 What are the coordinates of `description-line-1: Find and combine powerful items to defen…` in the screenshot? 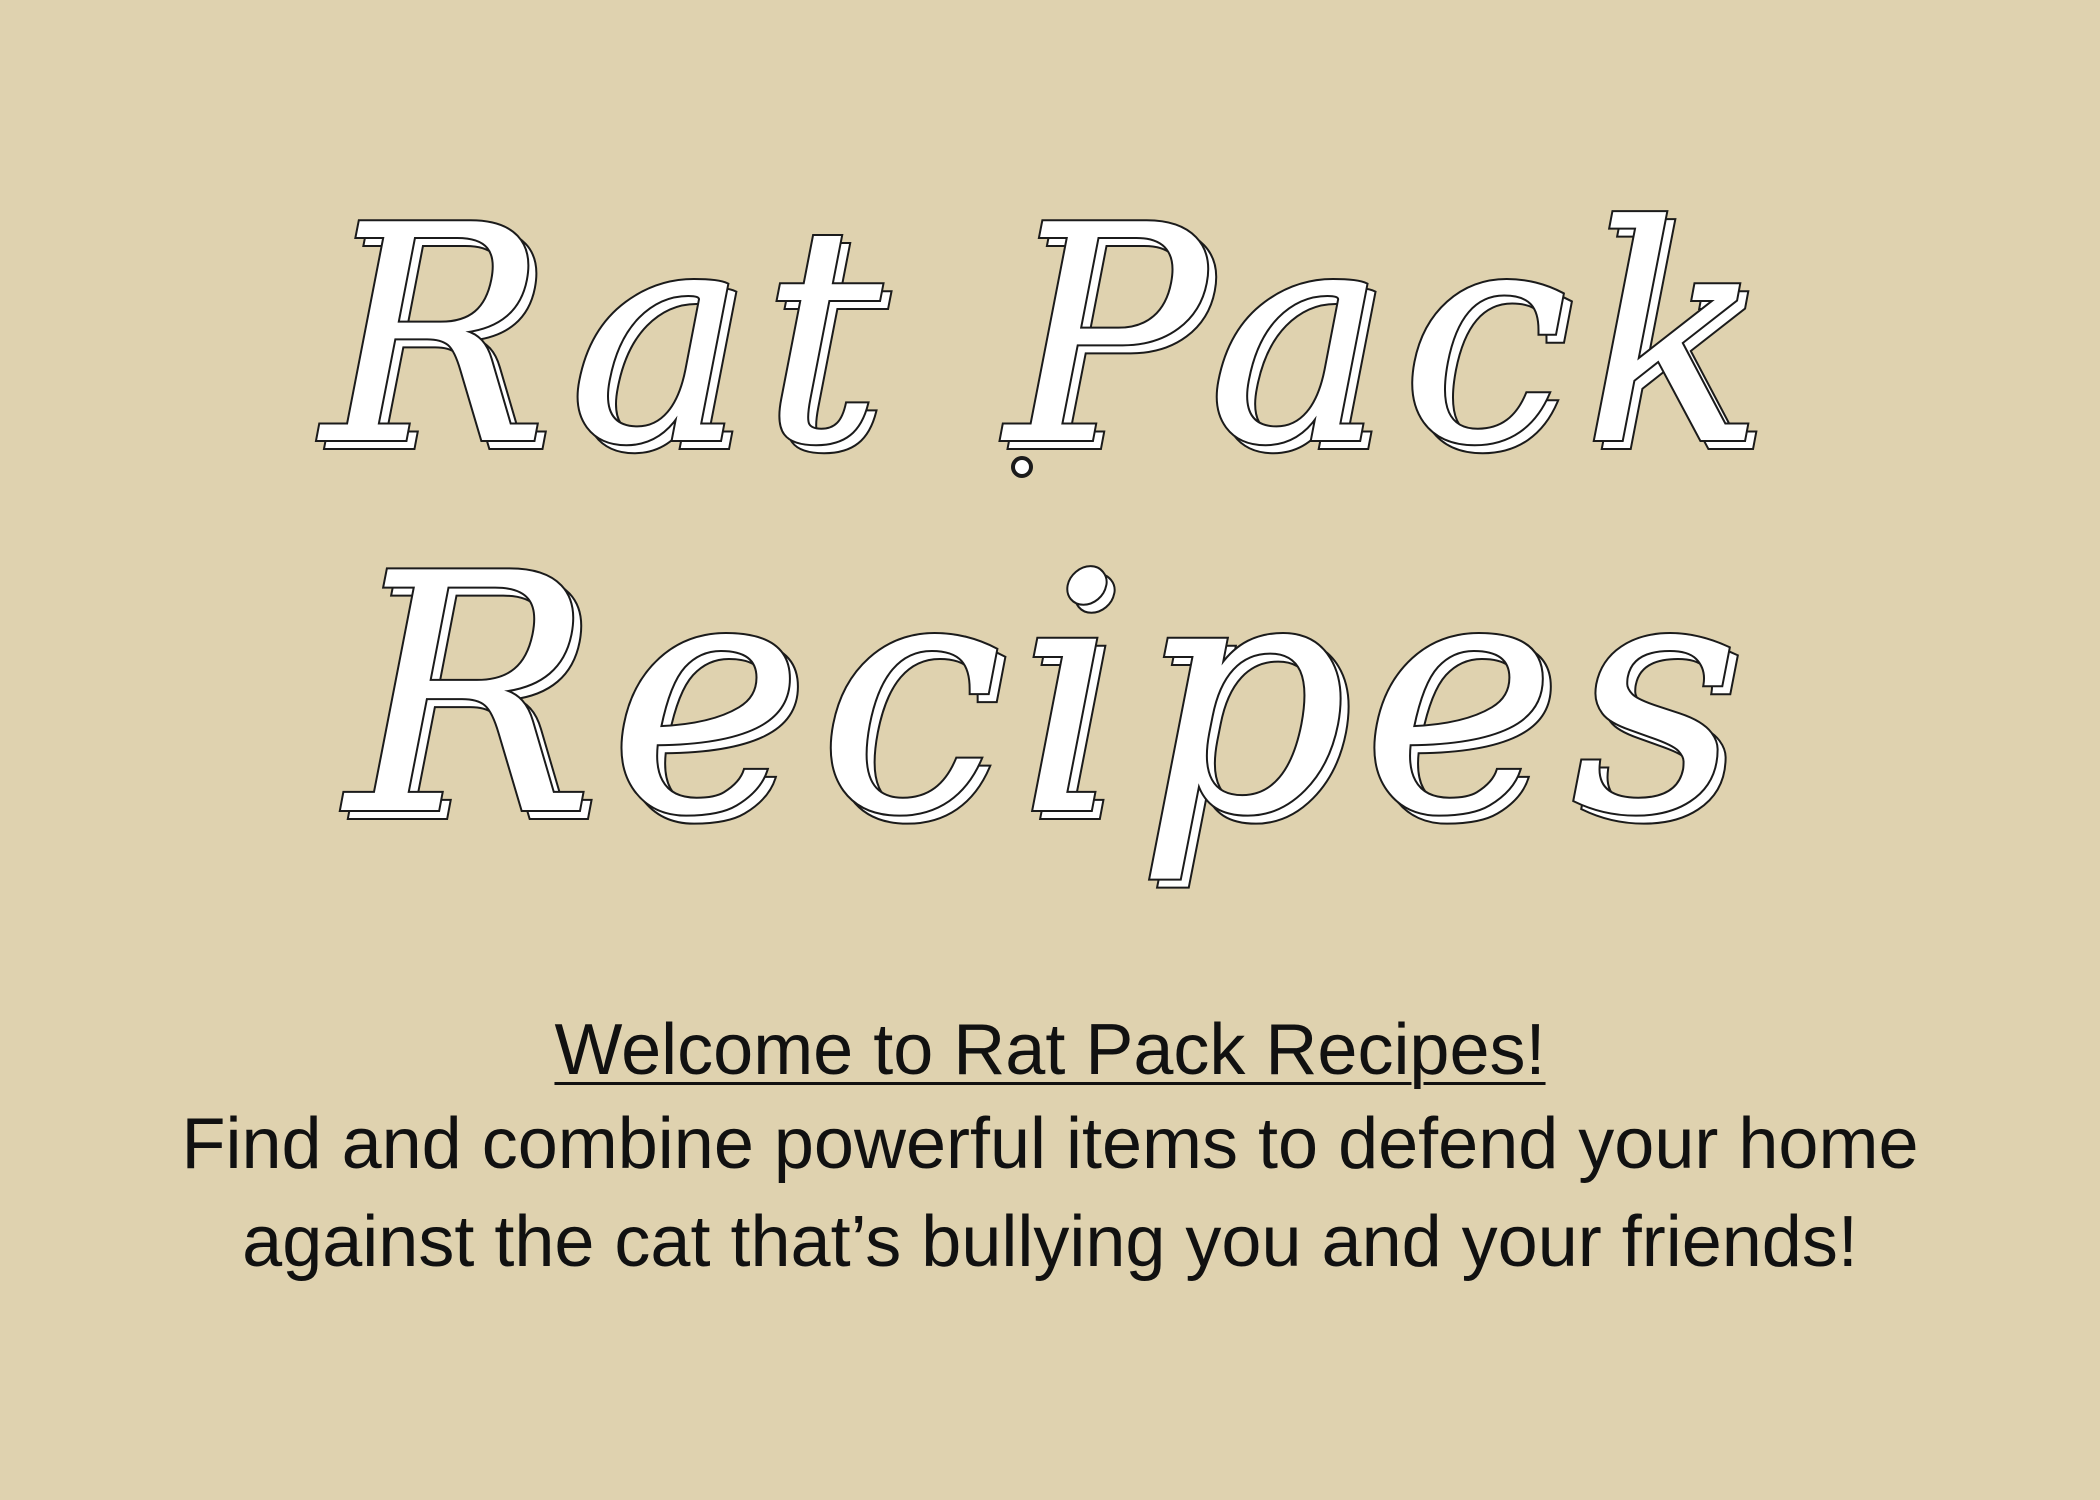 It's located at (1050, 1144).